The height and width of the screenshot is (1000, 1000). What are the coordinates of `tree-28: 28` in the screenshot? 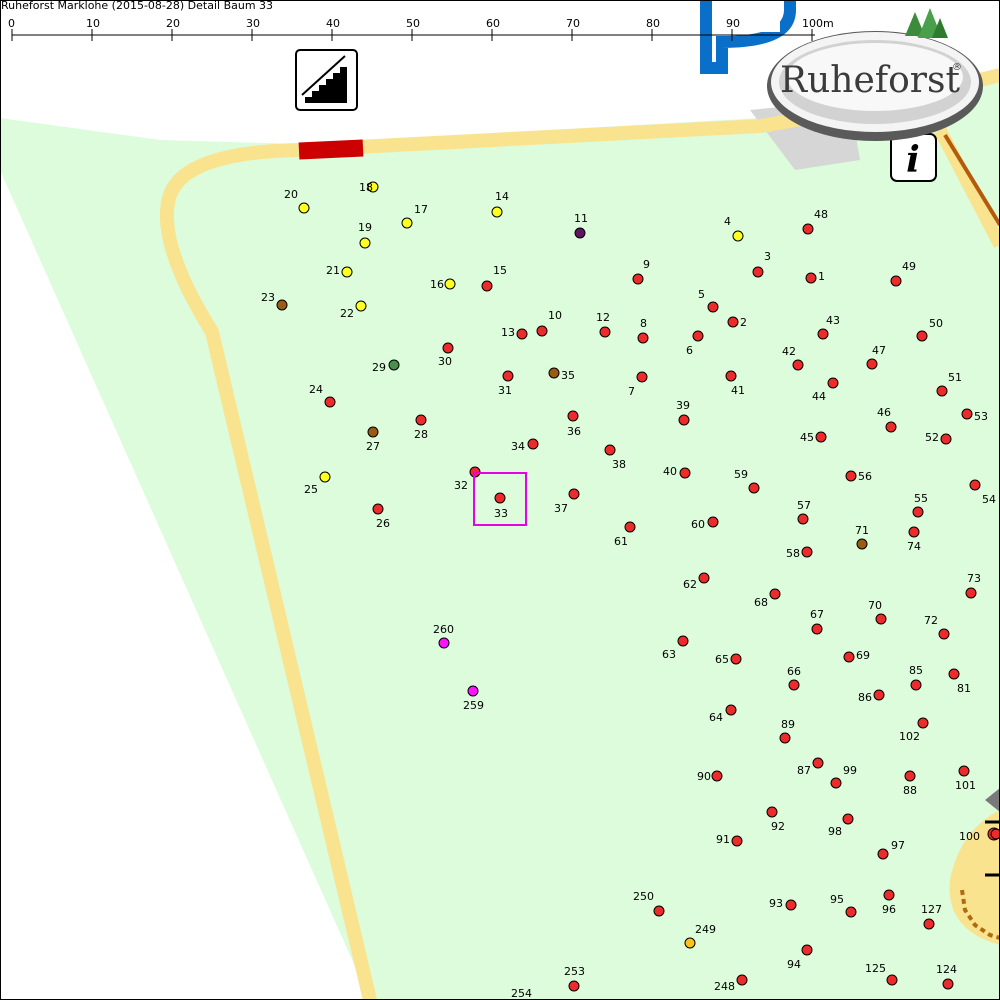 It's located at (421, 427).